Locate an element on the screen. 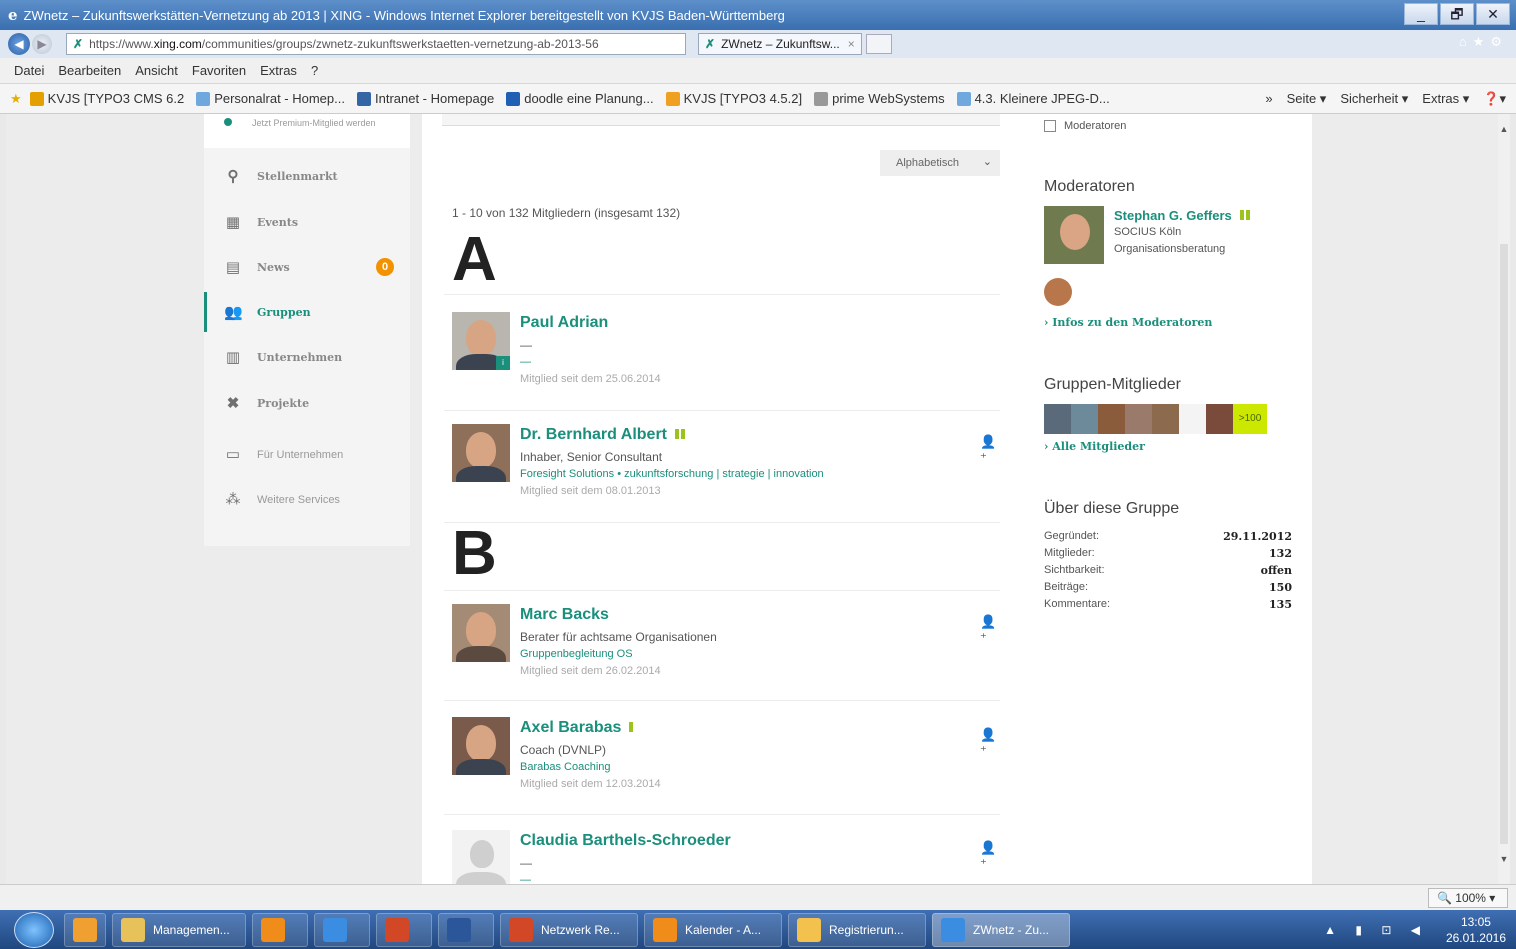 The width and height of the screenshot is (1516, 949). forward-button: ▶ is located at coordinates (42, 44).